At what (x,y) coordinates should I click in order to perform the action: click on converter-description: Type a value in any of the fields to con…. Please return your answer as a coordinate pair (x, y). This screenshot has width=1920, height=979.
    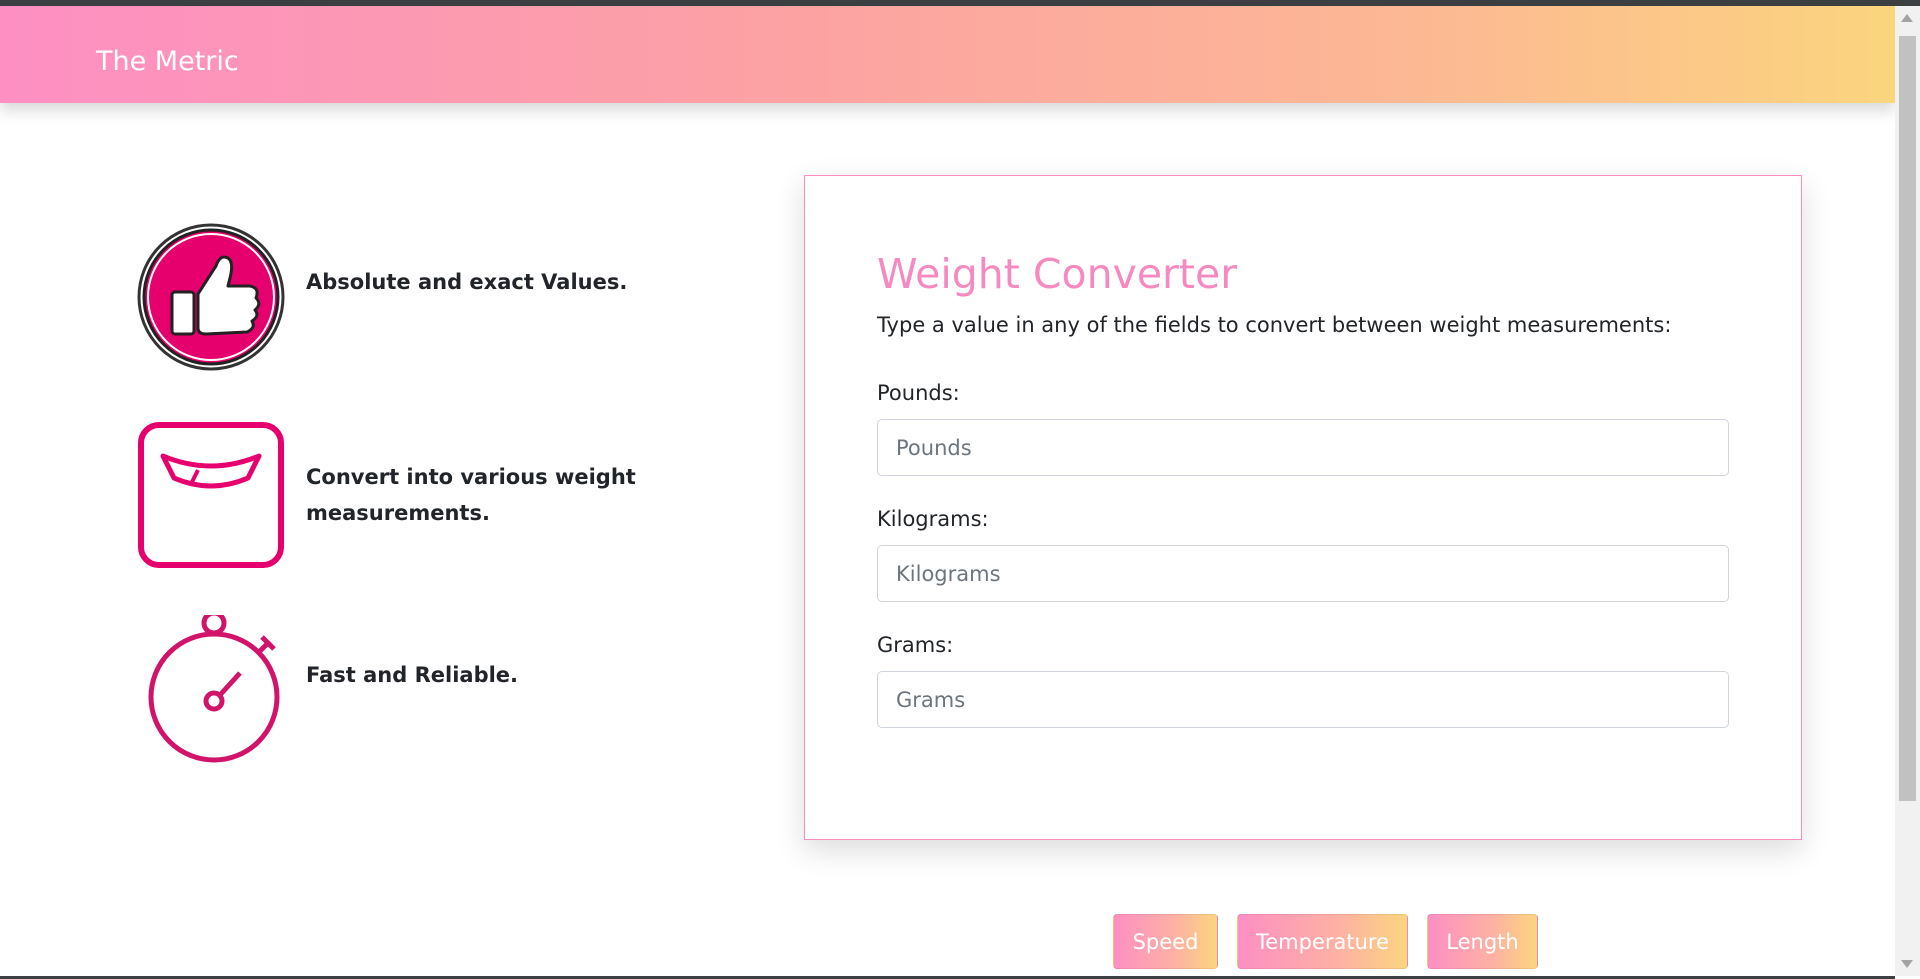
    Looking at the image, I should click on (1274, 325).